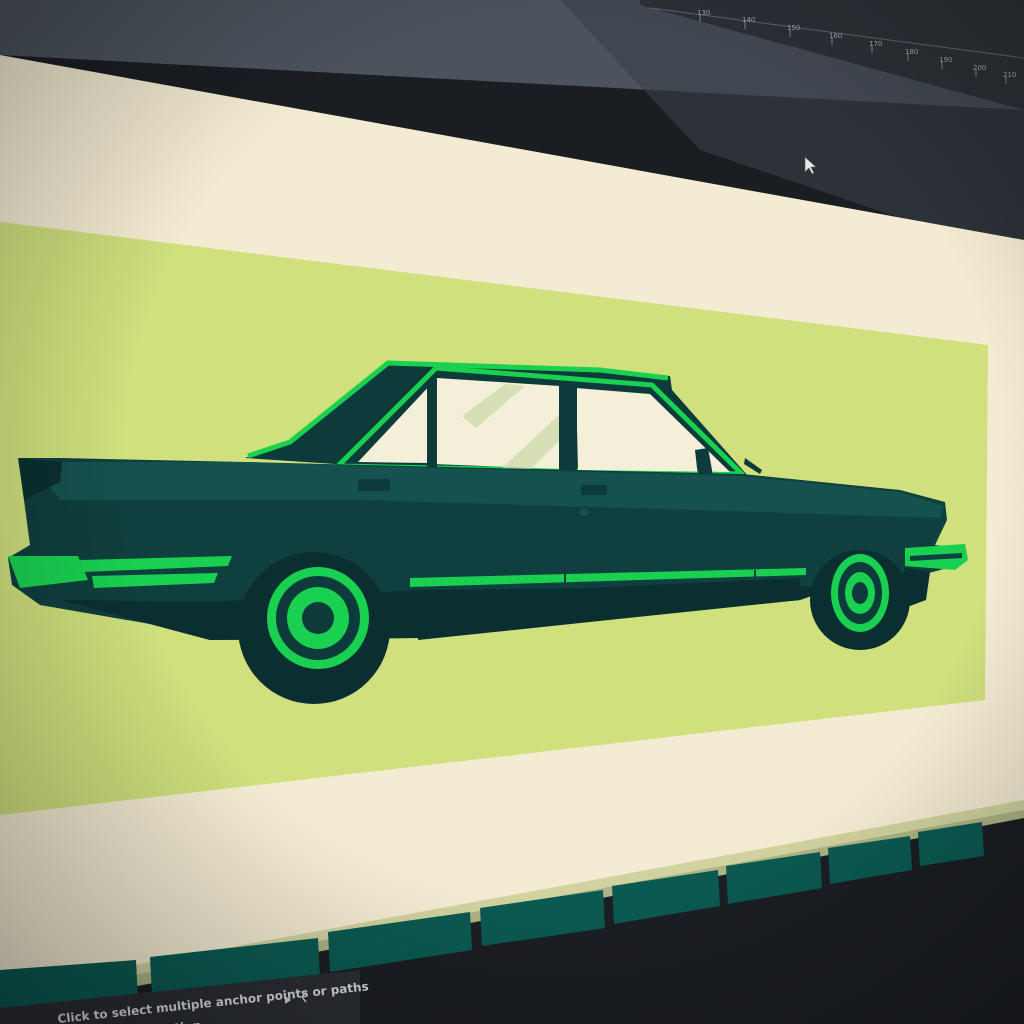  Describe the element at coordinates (374, 485) in the screenshot. I see `rear-door-handle` at that location.